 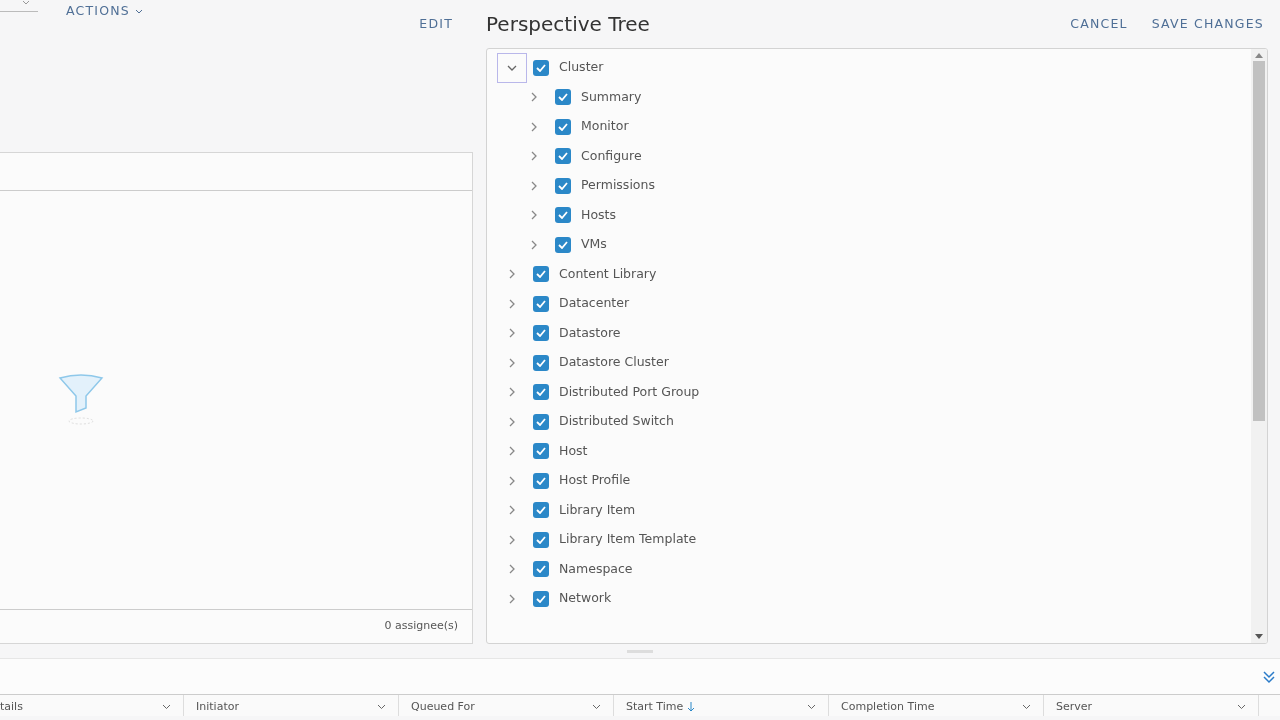 What do you see at coordinates (506, 705) in the screenshot?
I see `column-header: Queued For` at bounding box center [506, 705].